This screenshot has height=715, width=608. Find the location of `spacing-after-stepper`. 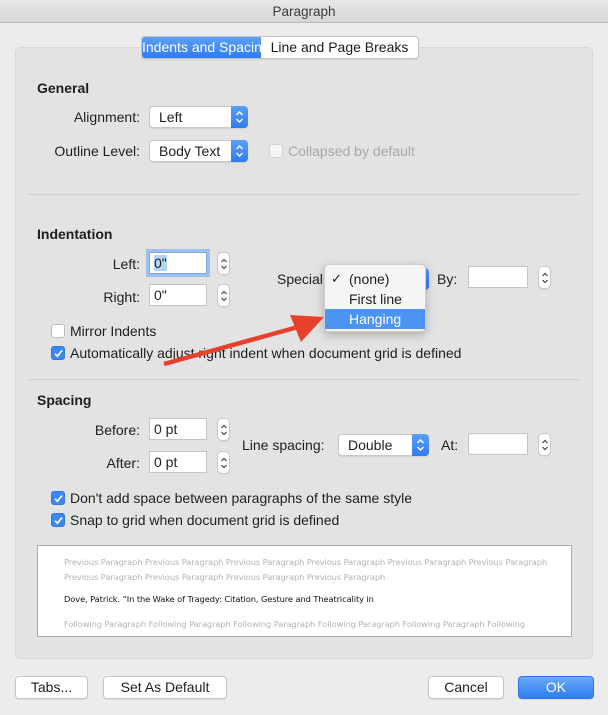

spacing-after-stepper is located at coordinates (223, 462).